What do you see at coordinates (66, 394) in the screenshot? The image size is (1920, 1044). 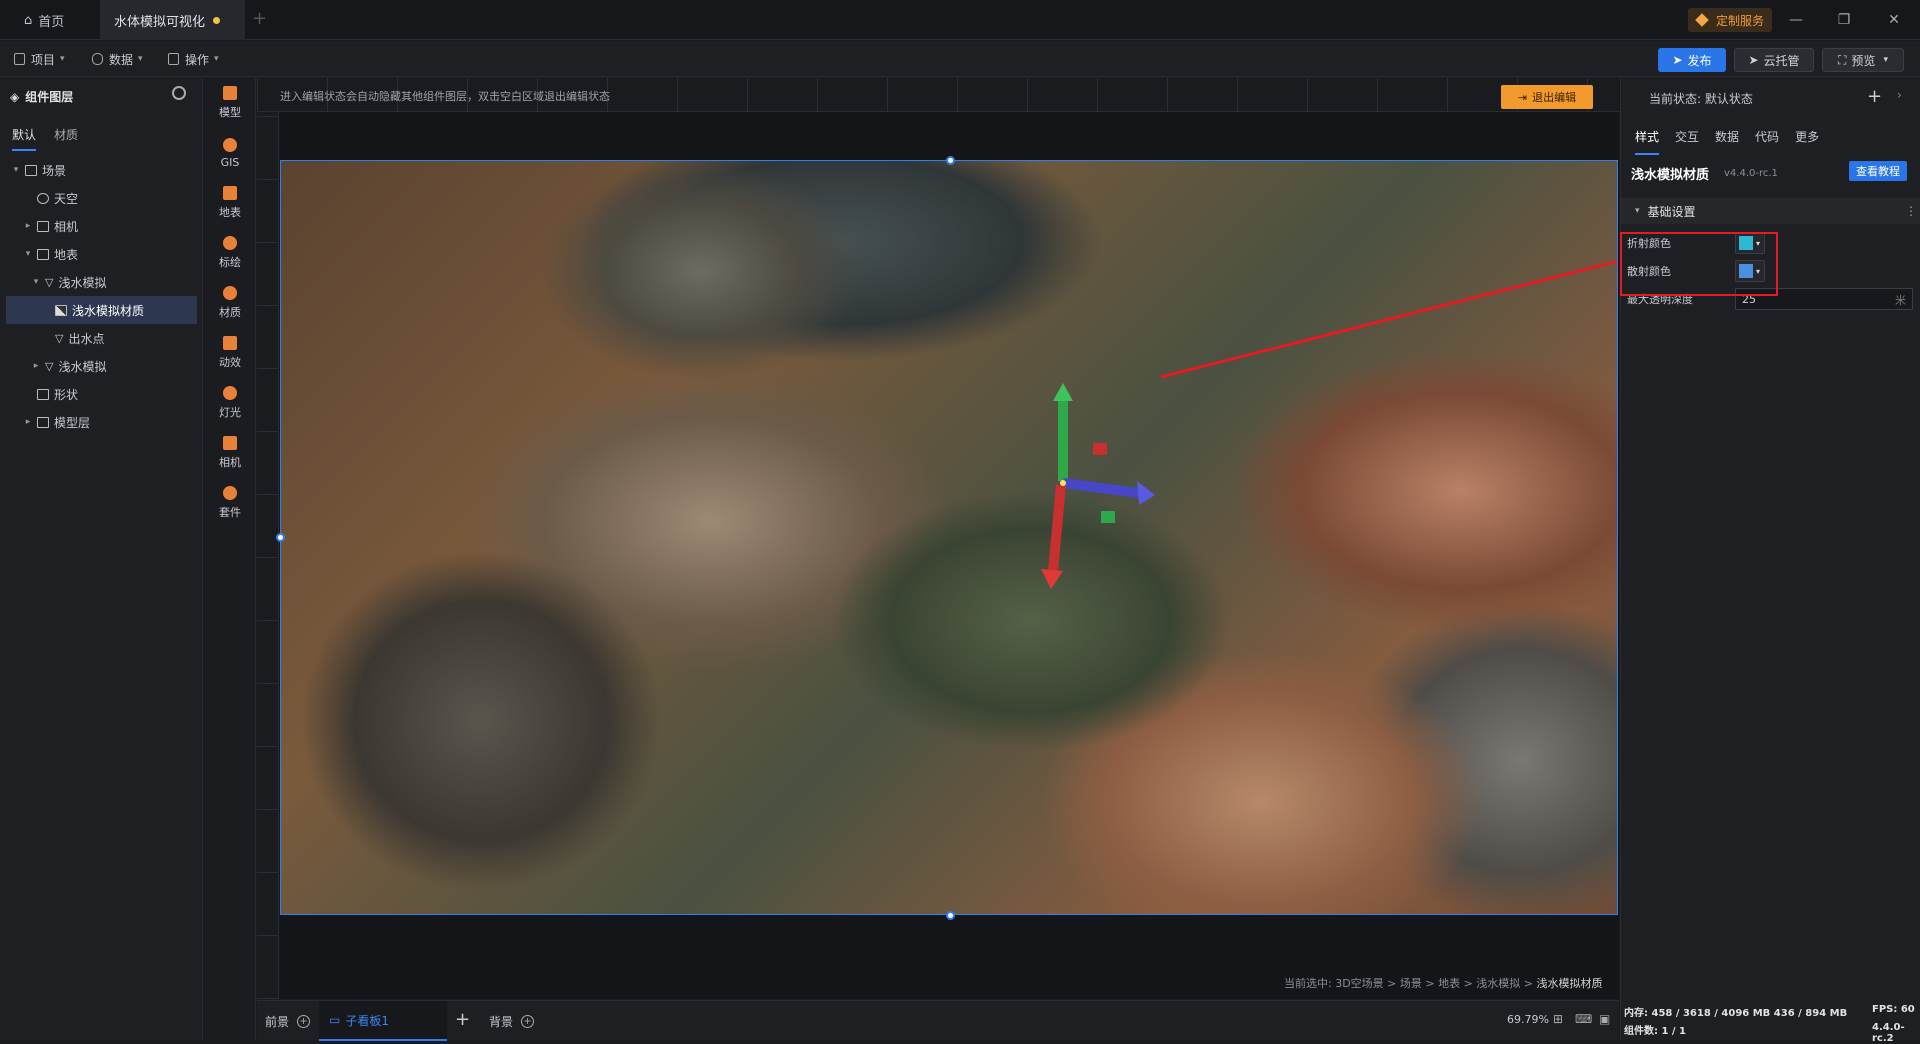 I see `tree-node-label: 形状` at bounding box center [66, 394].